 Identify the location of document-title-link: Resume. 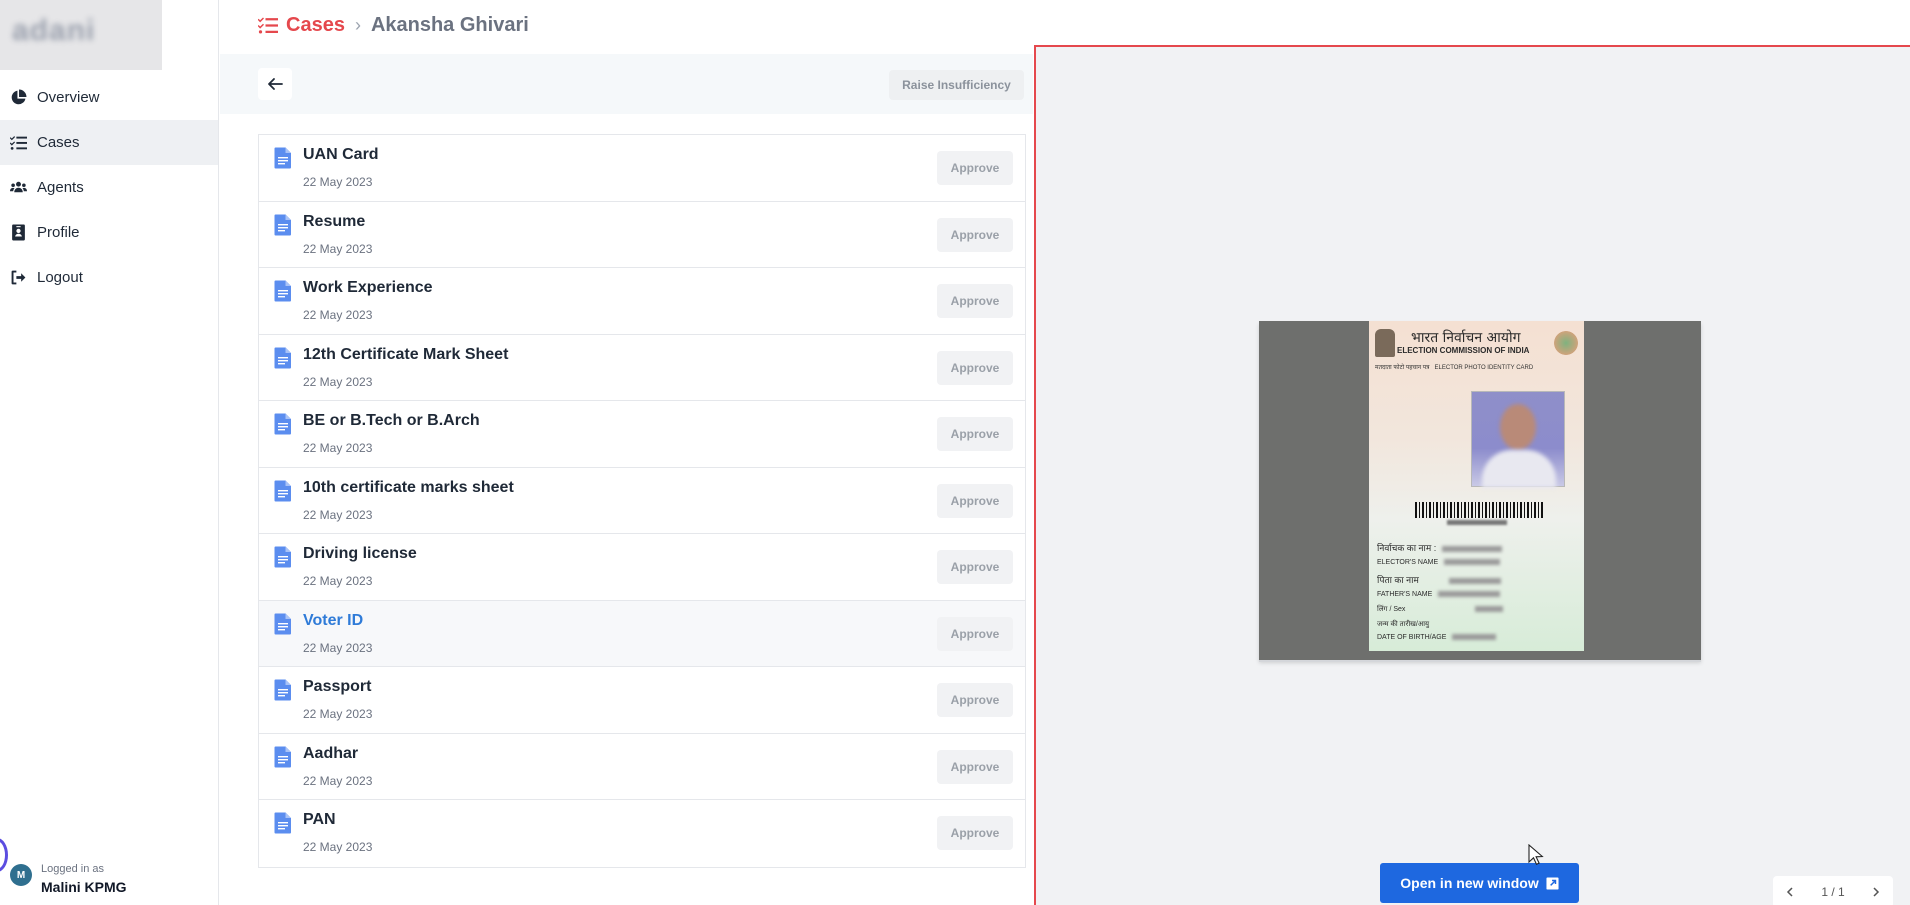
(334, 222).